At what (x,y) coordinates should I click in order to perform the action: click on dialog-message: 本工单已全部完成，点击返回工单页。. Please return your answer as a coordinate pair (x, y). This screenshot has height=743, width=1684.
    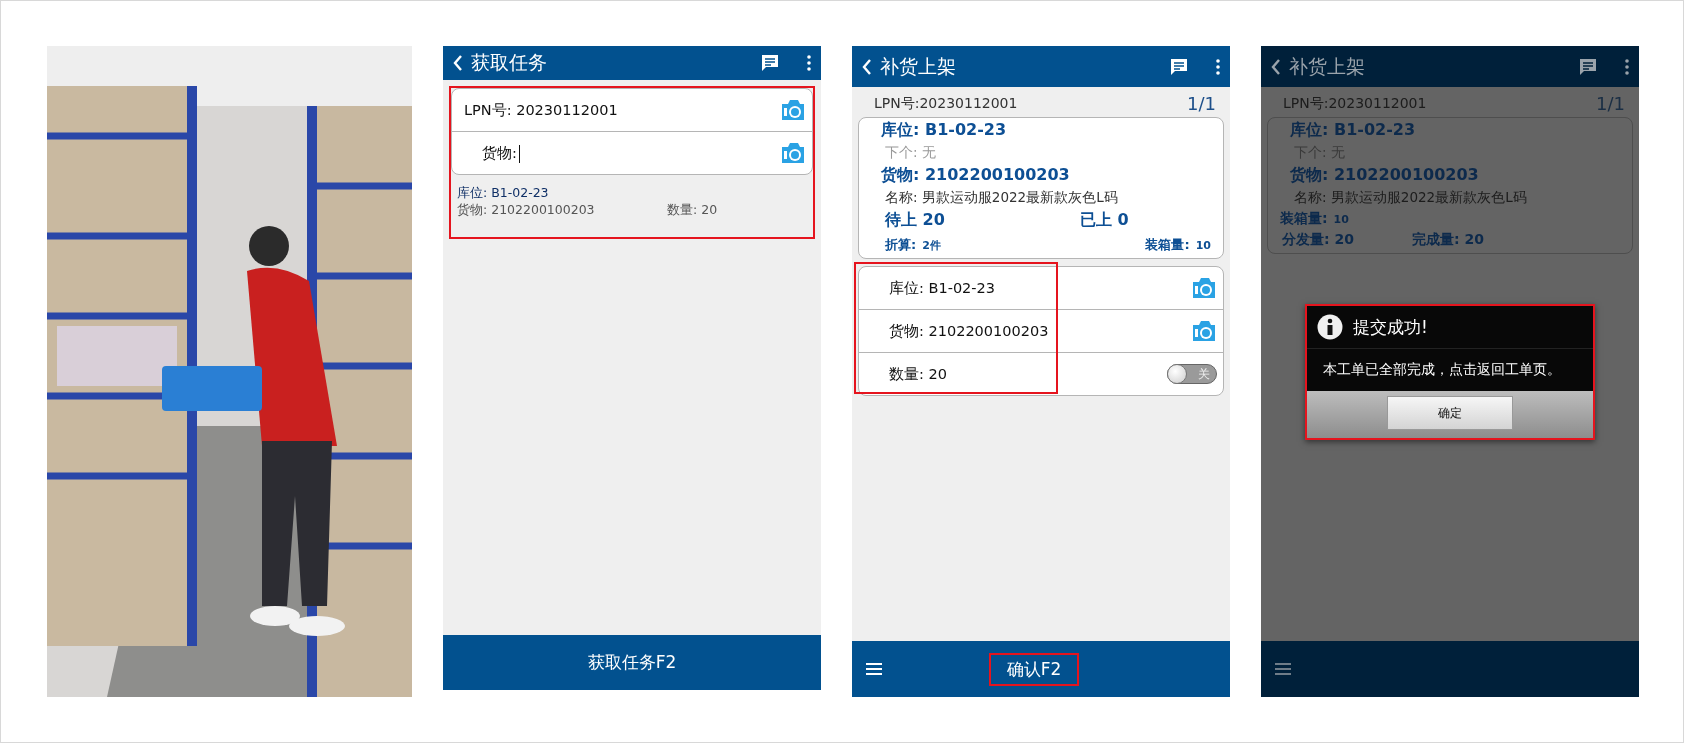
    Looking at the image, I should click on (1450, 370).